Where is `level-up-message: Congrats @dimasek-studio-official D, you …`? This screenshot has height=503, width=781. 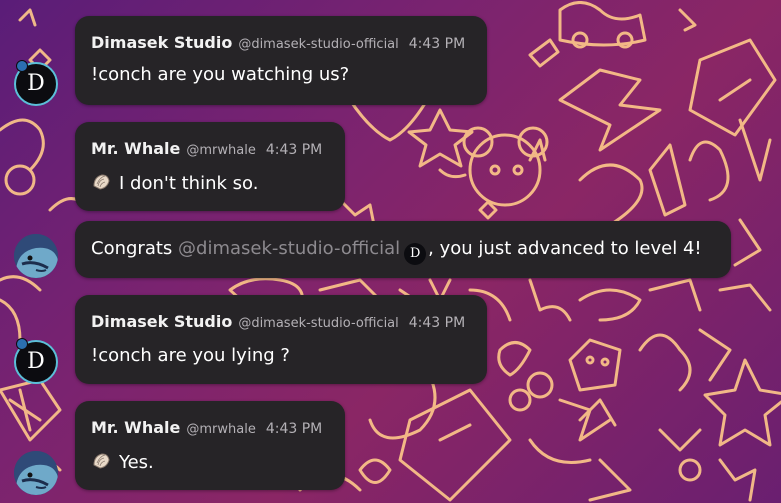 level-up-message: Congrats @dimasek-studio-official D, you … is located at coordinates (403, 249).